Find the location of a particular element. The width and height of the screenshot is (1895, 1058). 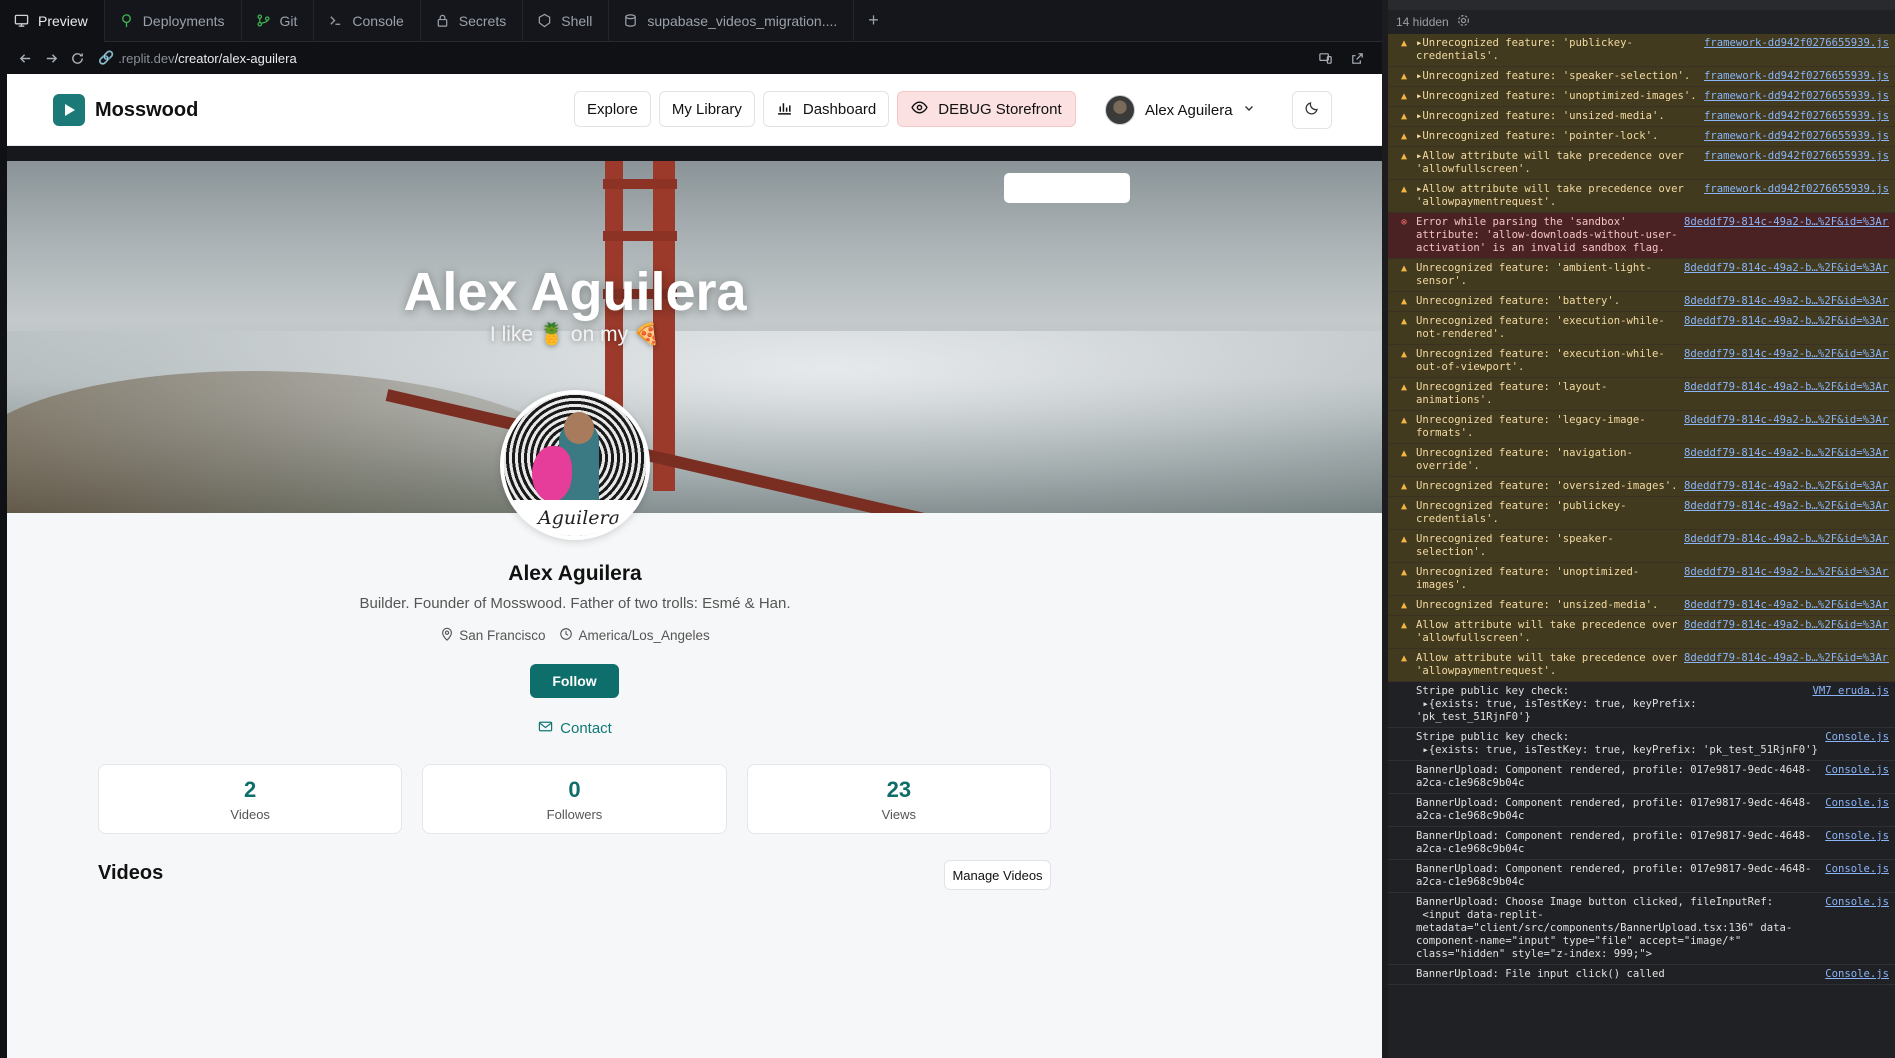

console-source-link: VM7 eruda.js is located at coordinates (1850, 691).